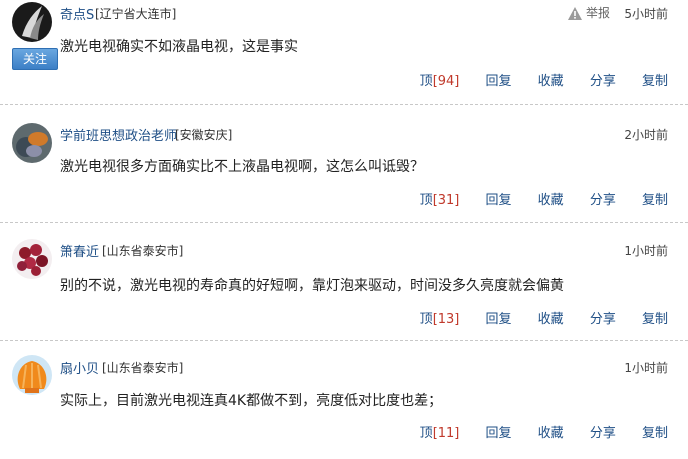 This screenshot has width=688, height=459. Describe the element at coordinates (77, 13) in the screenshot. I see `commenter-name: 奇点S` at that location.